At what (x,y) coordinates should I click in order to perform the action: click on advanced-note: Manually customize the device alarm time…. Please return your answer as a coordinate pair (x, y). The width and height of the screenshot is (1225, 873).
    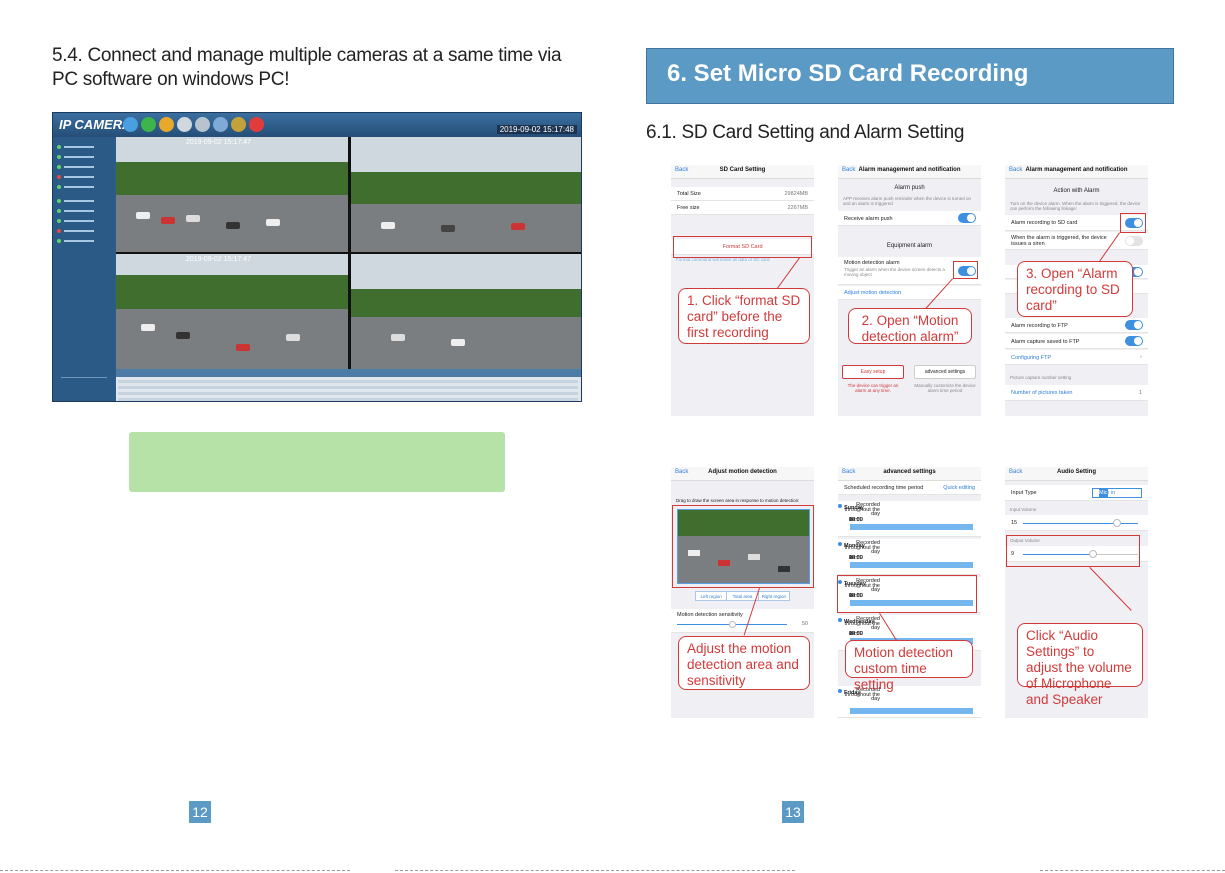
    Looking at the image, I should click on (945, 388).